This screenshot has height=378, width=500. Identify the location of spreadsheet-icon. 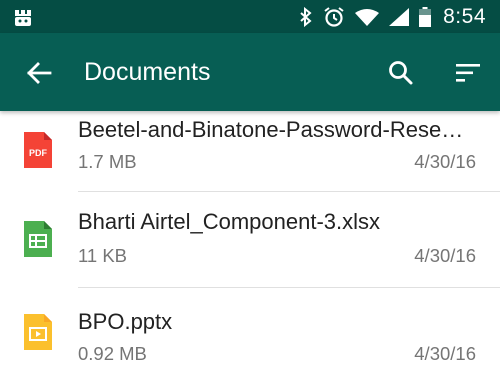
(38, 239).